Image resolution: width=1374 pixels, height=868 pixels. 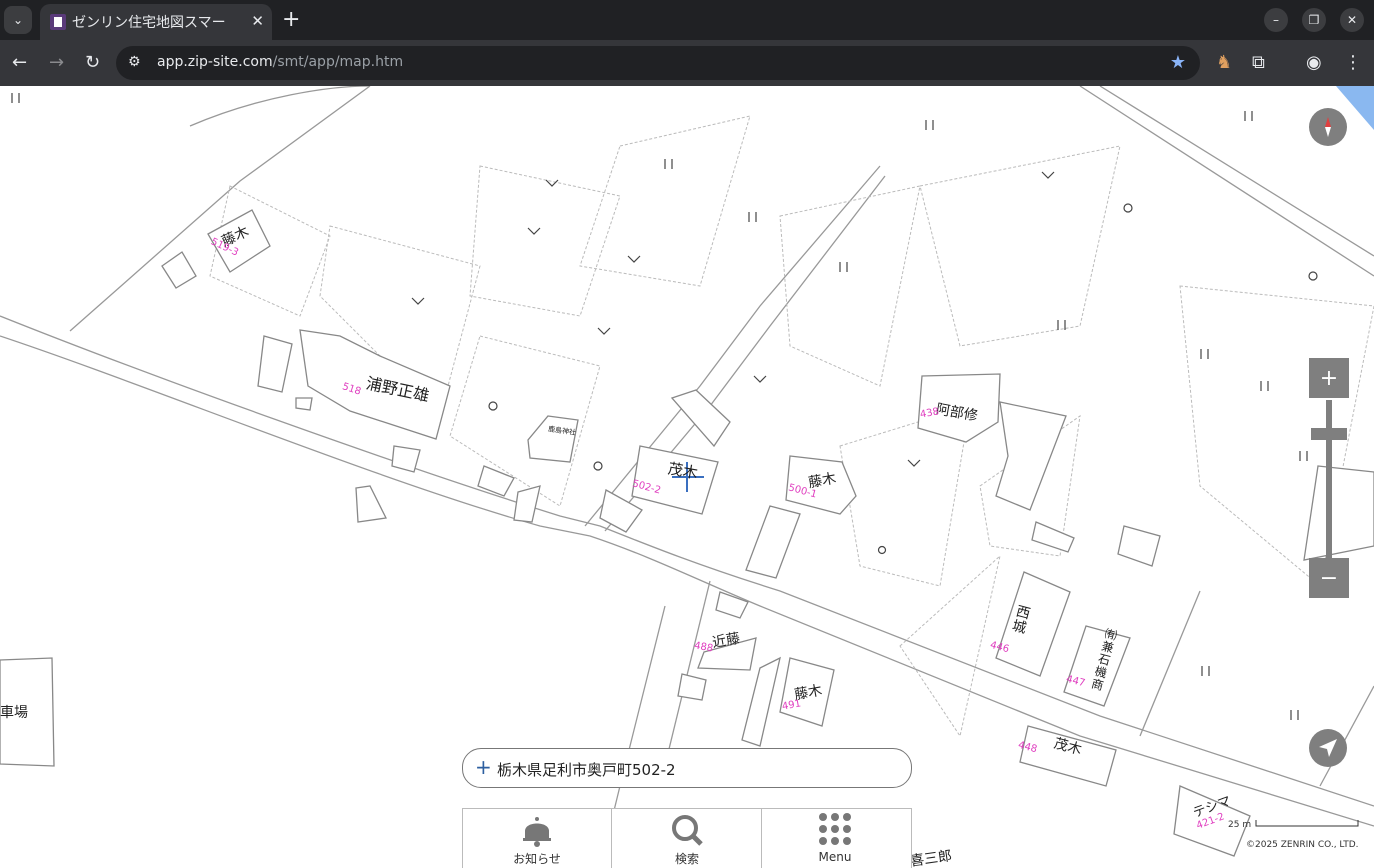 I want to click on bookmark-star-icon: ★, so click(x=1178, y=62).